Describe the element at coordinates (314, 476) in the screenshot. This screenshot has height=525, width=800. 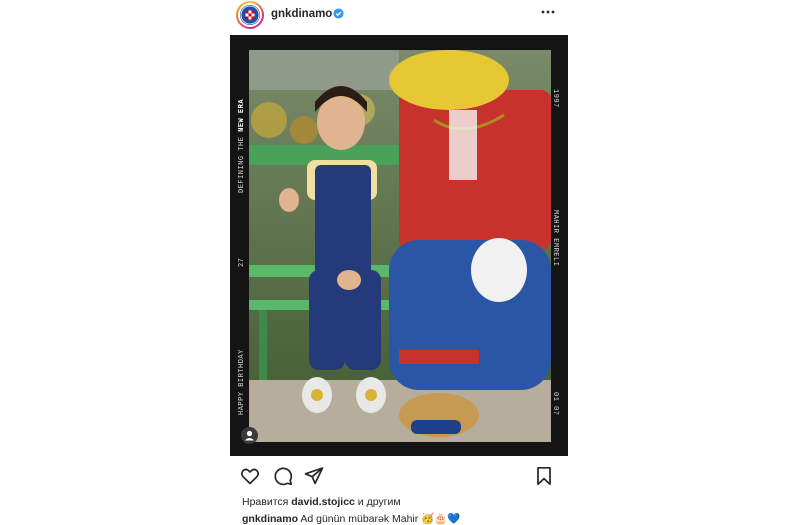
I see `share-send-icon` at that location.